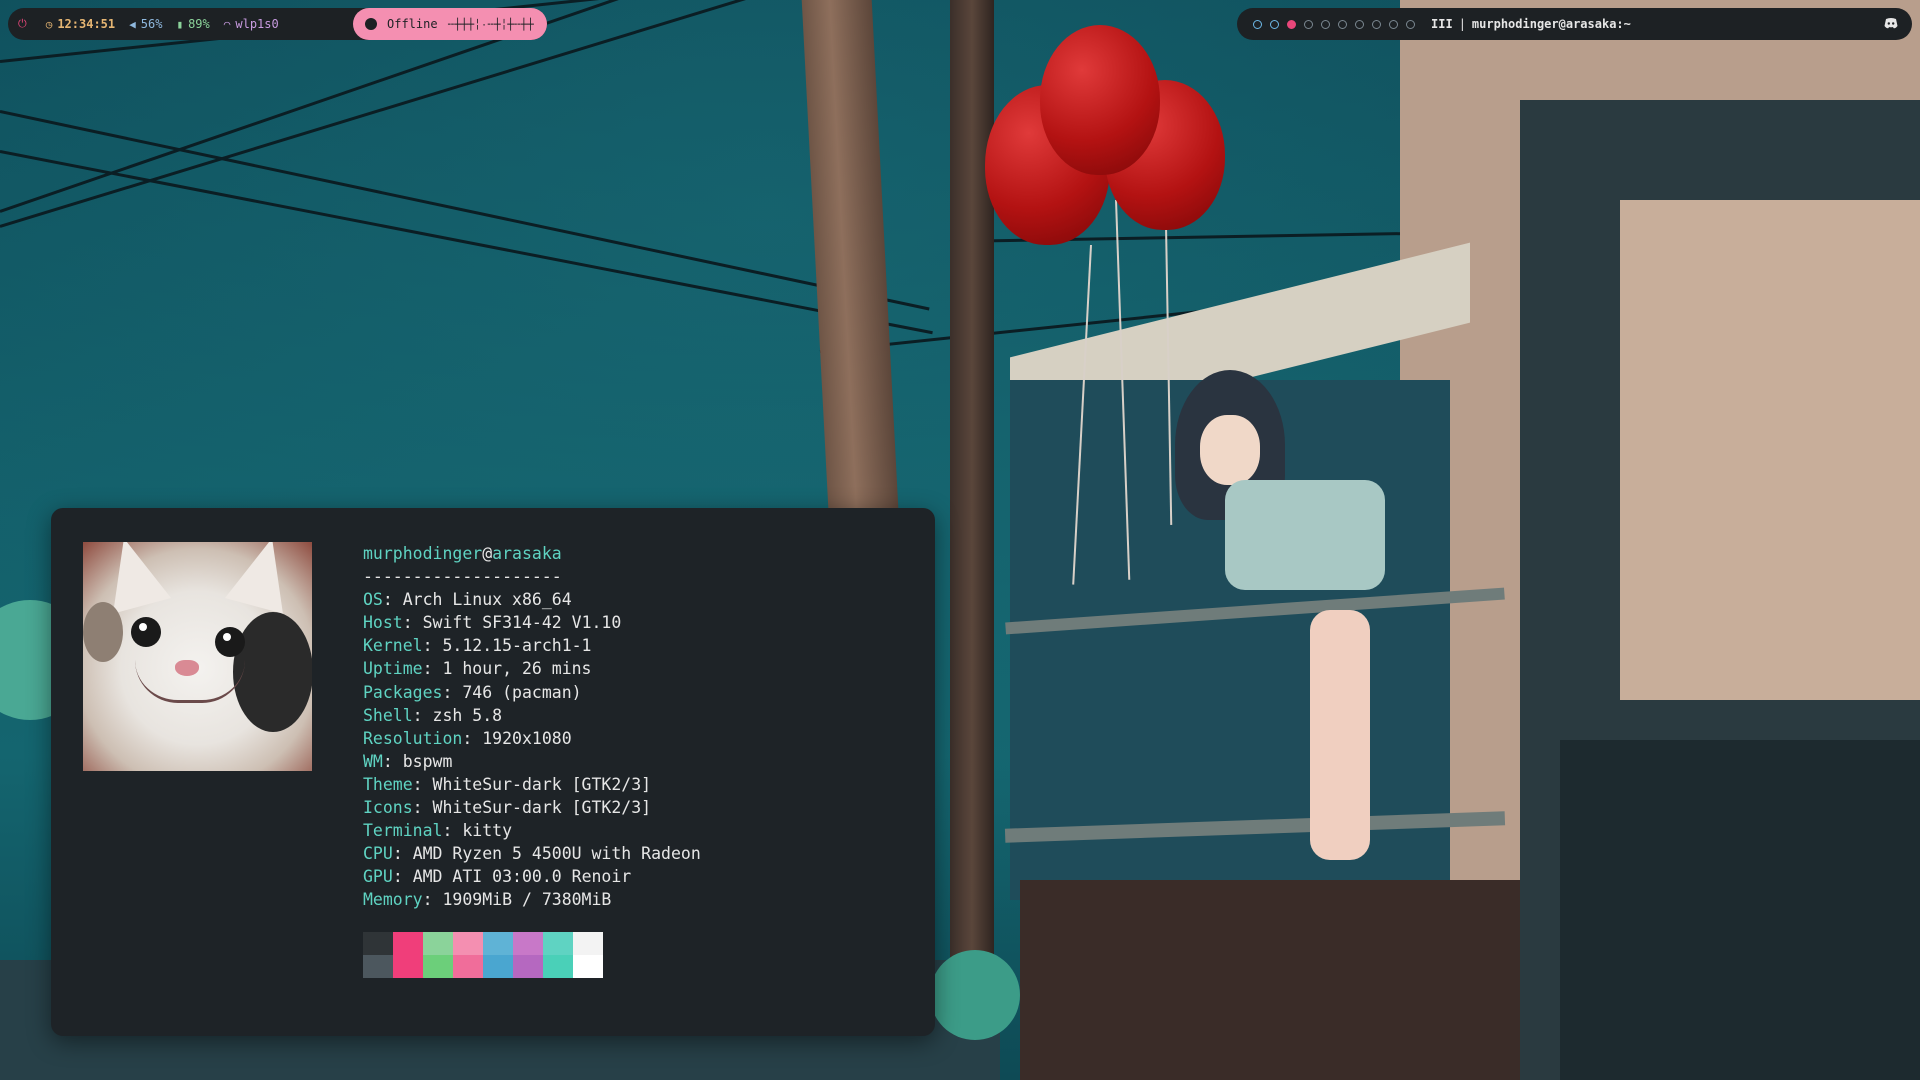  Describe the element at coordinates (49, 24) in the screenshot. I see `clock-icon: ◷` at that location.